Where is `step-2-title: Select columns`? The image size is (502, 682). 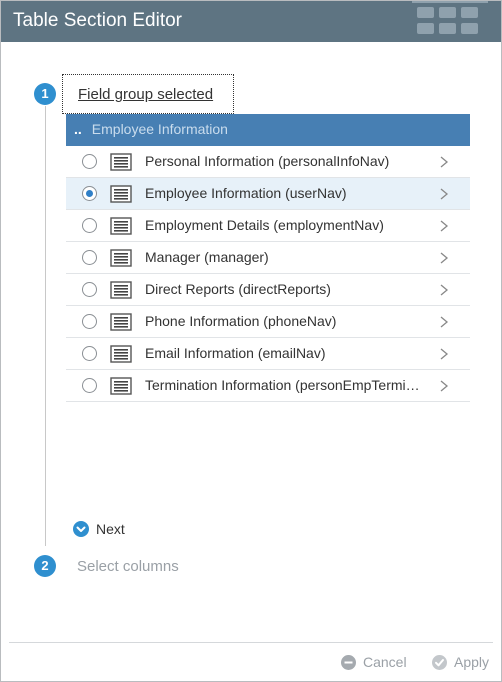
step-2-title: Select columns is located at coordinates (128, 566).